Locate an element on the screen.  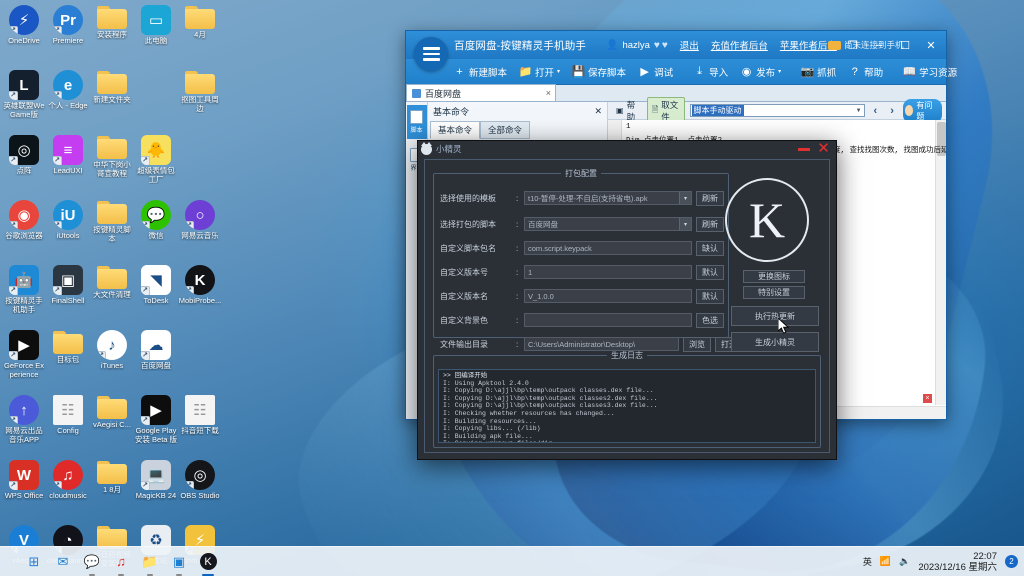
toolbar-camera-button: 📷 抓抓 is located at coordinates (818, 72).